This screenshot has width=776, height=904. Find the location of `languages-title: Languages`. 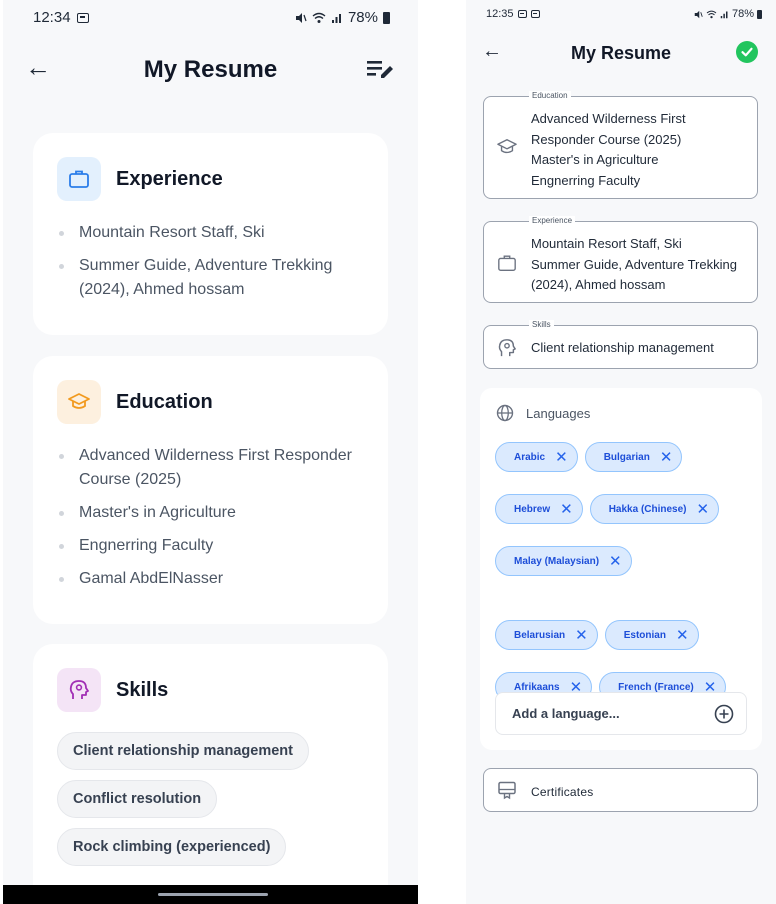

languages-title: Languages is located at coordinates (558, 413).